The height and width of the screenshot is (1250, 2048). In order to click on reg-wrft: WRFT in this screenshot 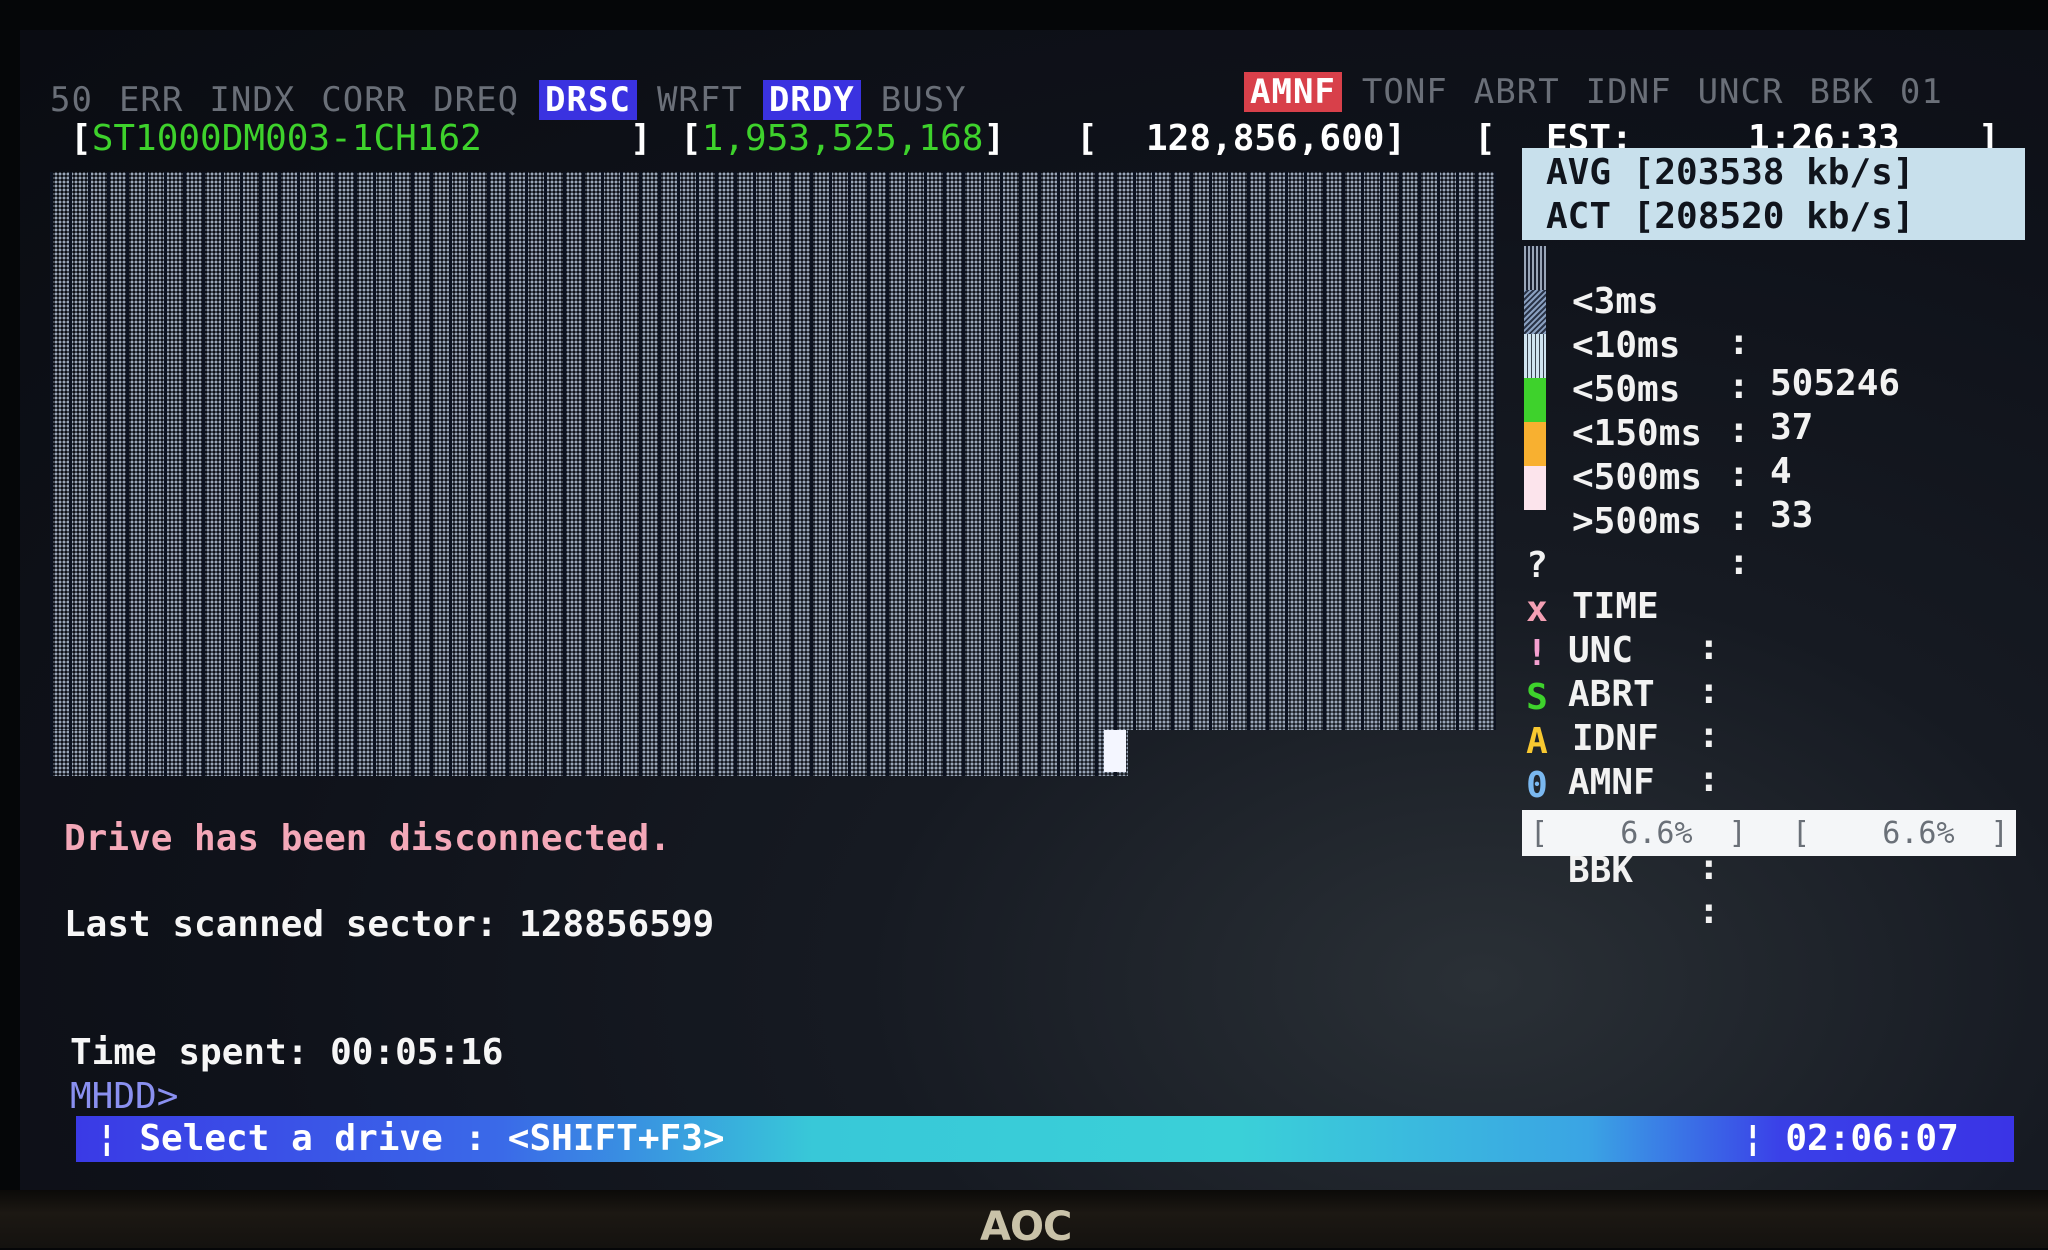, I will do `click(699, 100)`.